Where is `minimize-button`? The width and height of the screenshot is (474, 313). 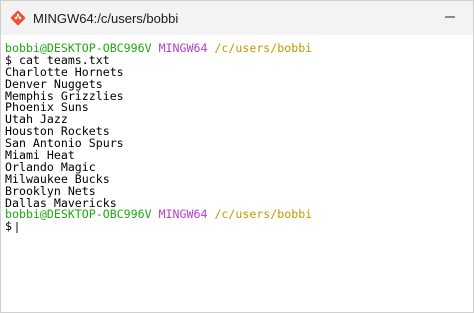 minimize-button is located at coordinates (450, 18).